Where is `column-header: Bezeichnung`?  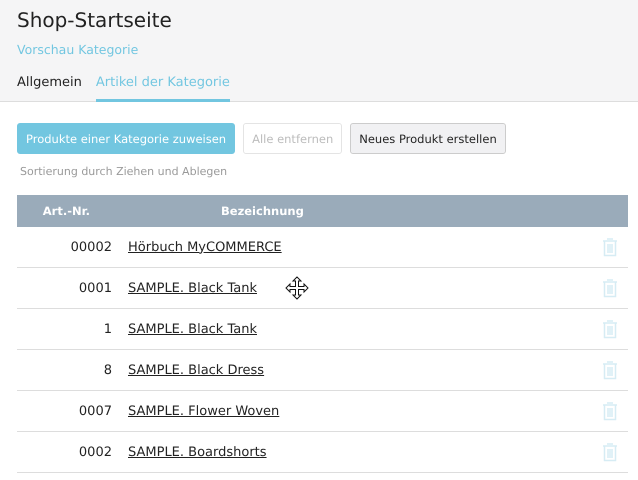
column-header: Bezeichnung is located at coordinates (262, 211).